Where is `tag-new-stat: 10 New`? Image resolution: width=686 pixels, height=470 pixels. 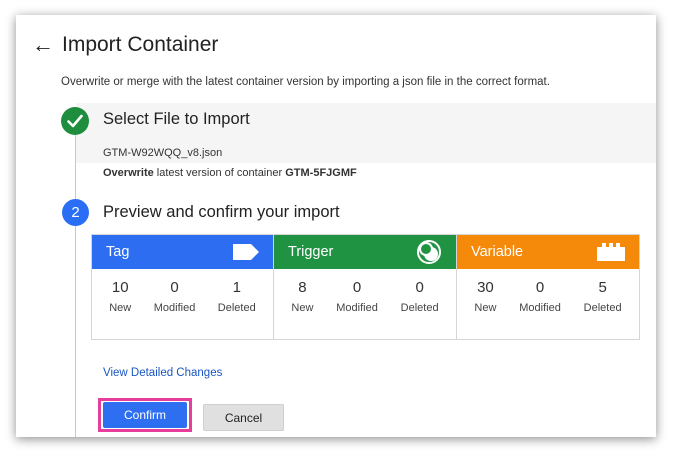
tag-new-stat: 10 New is located at coordinates (120, 296).